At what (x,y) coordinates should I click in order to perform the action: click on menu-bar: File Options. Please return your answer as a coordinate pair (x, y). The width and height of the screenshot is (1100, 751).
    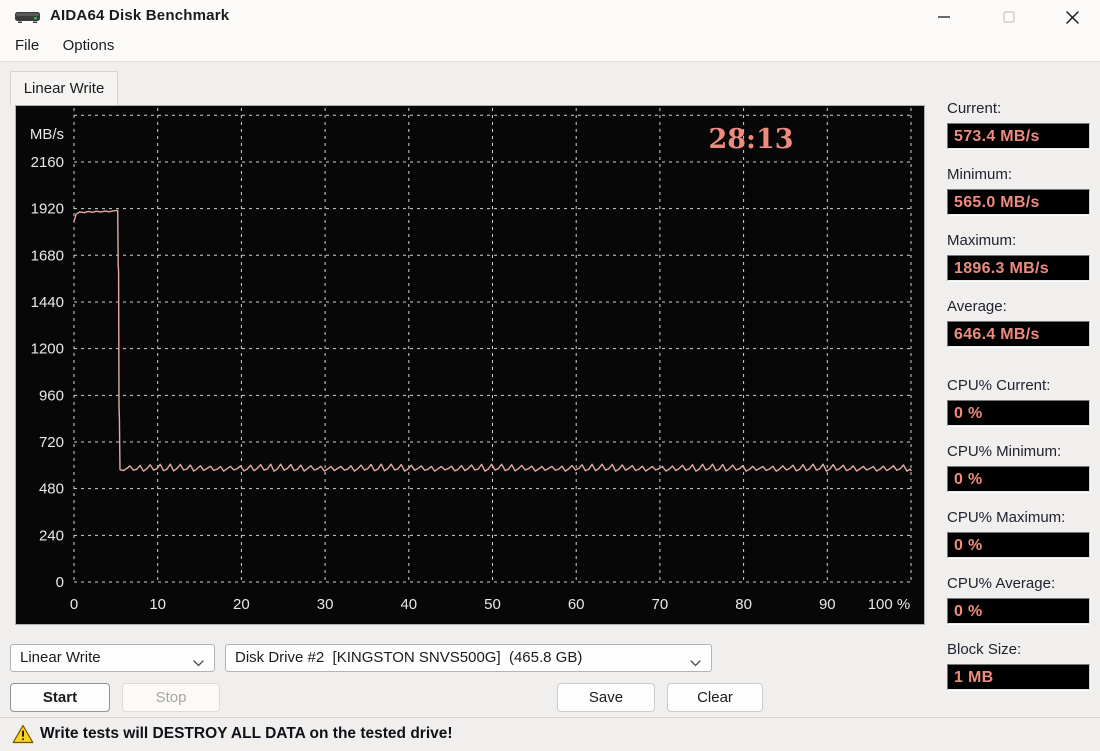
    Looking at the image, I should click on (550, 47).